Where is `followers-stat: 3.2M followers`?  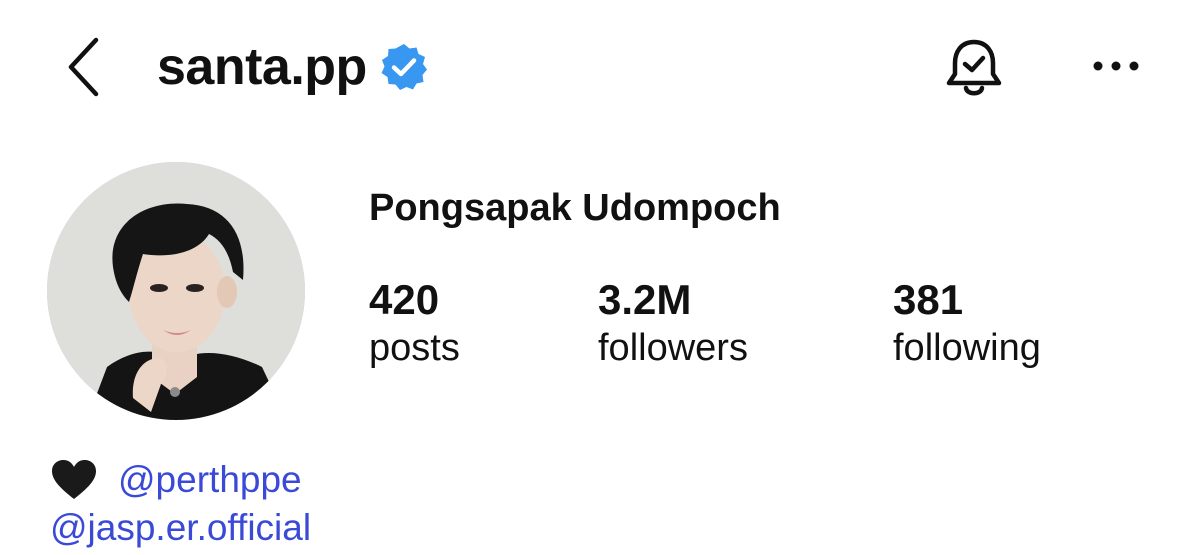 followers-stat: 3.2M followers is located at coordinates (673, 324).